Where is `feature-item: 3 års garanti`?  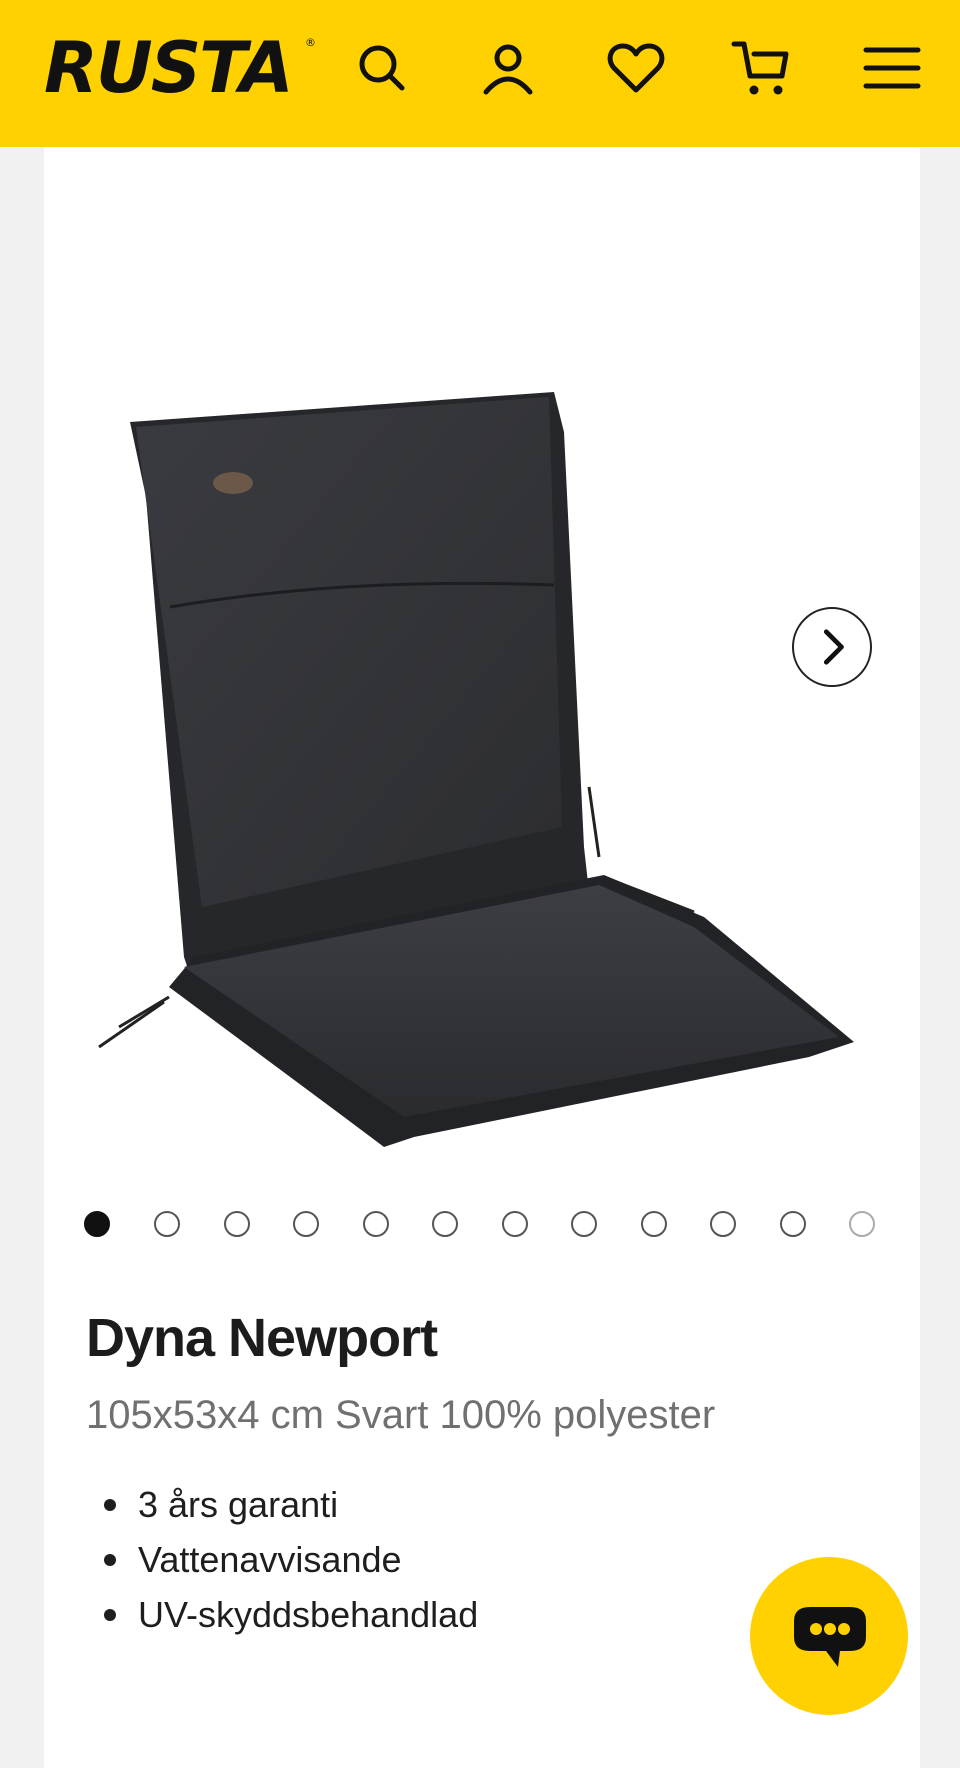 feature-item: 3 års garanti is located at coordinates (291, 1504).